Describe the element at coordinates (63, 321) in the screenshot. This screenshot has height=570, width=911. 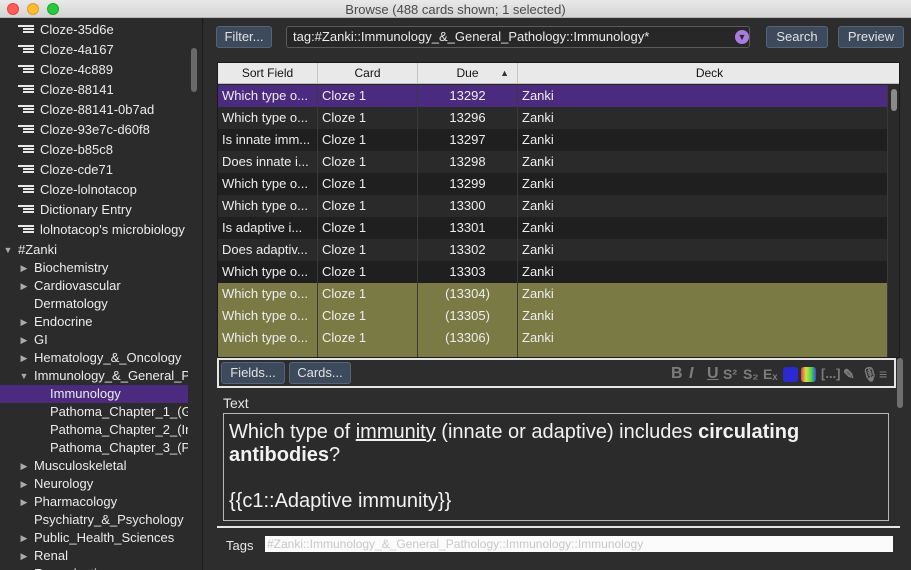
I see `sidebar-item-label: Endocrine` at that location.